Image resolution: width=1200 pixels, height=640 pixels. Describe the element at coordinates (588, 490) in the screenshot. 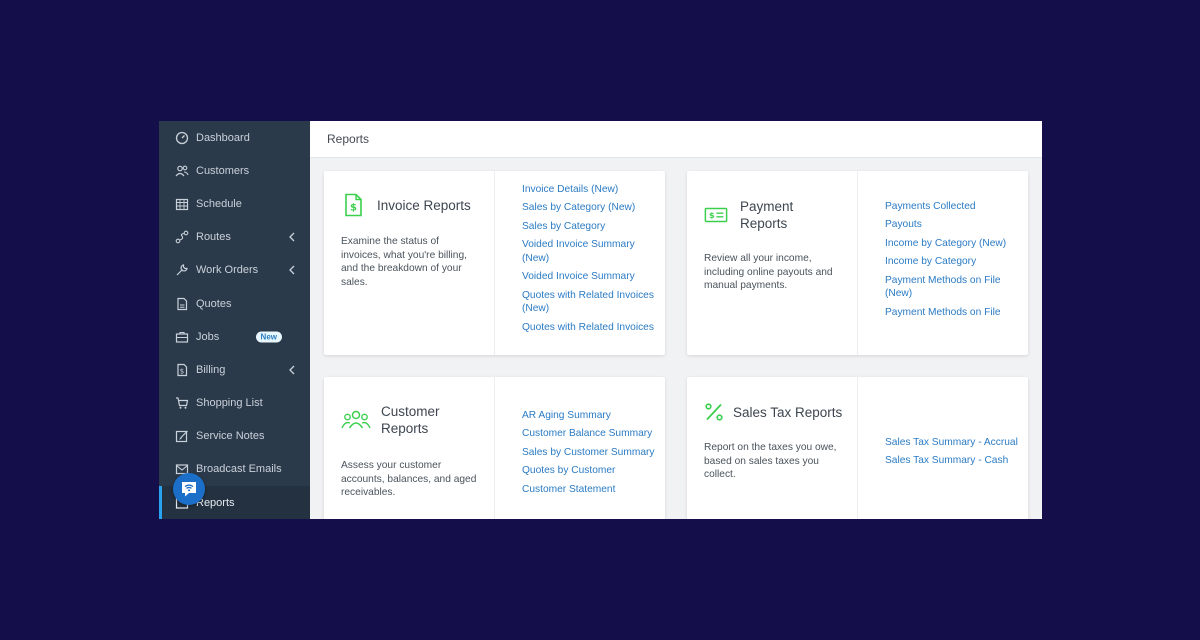

I see `report-link: Customer Statement` at that location.